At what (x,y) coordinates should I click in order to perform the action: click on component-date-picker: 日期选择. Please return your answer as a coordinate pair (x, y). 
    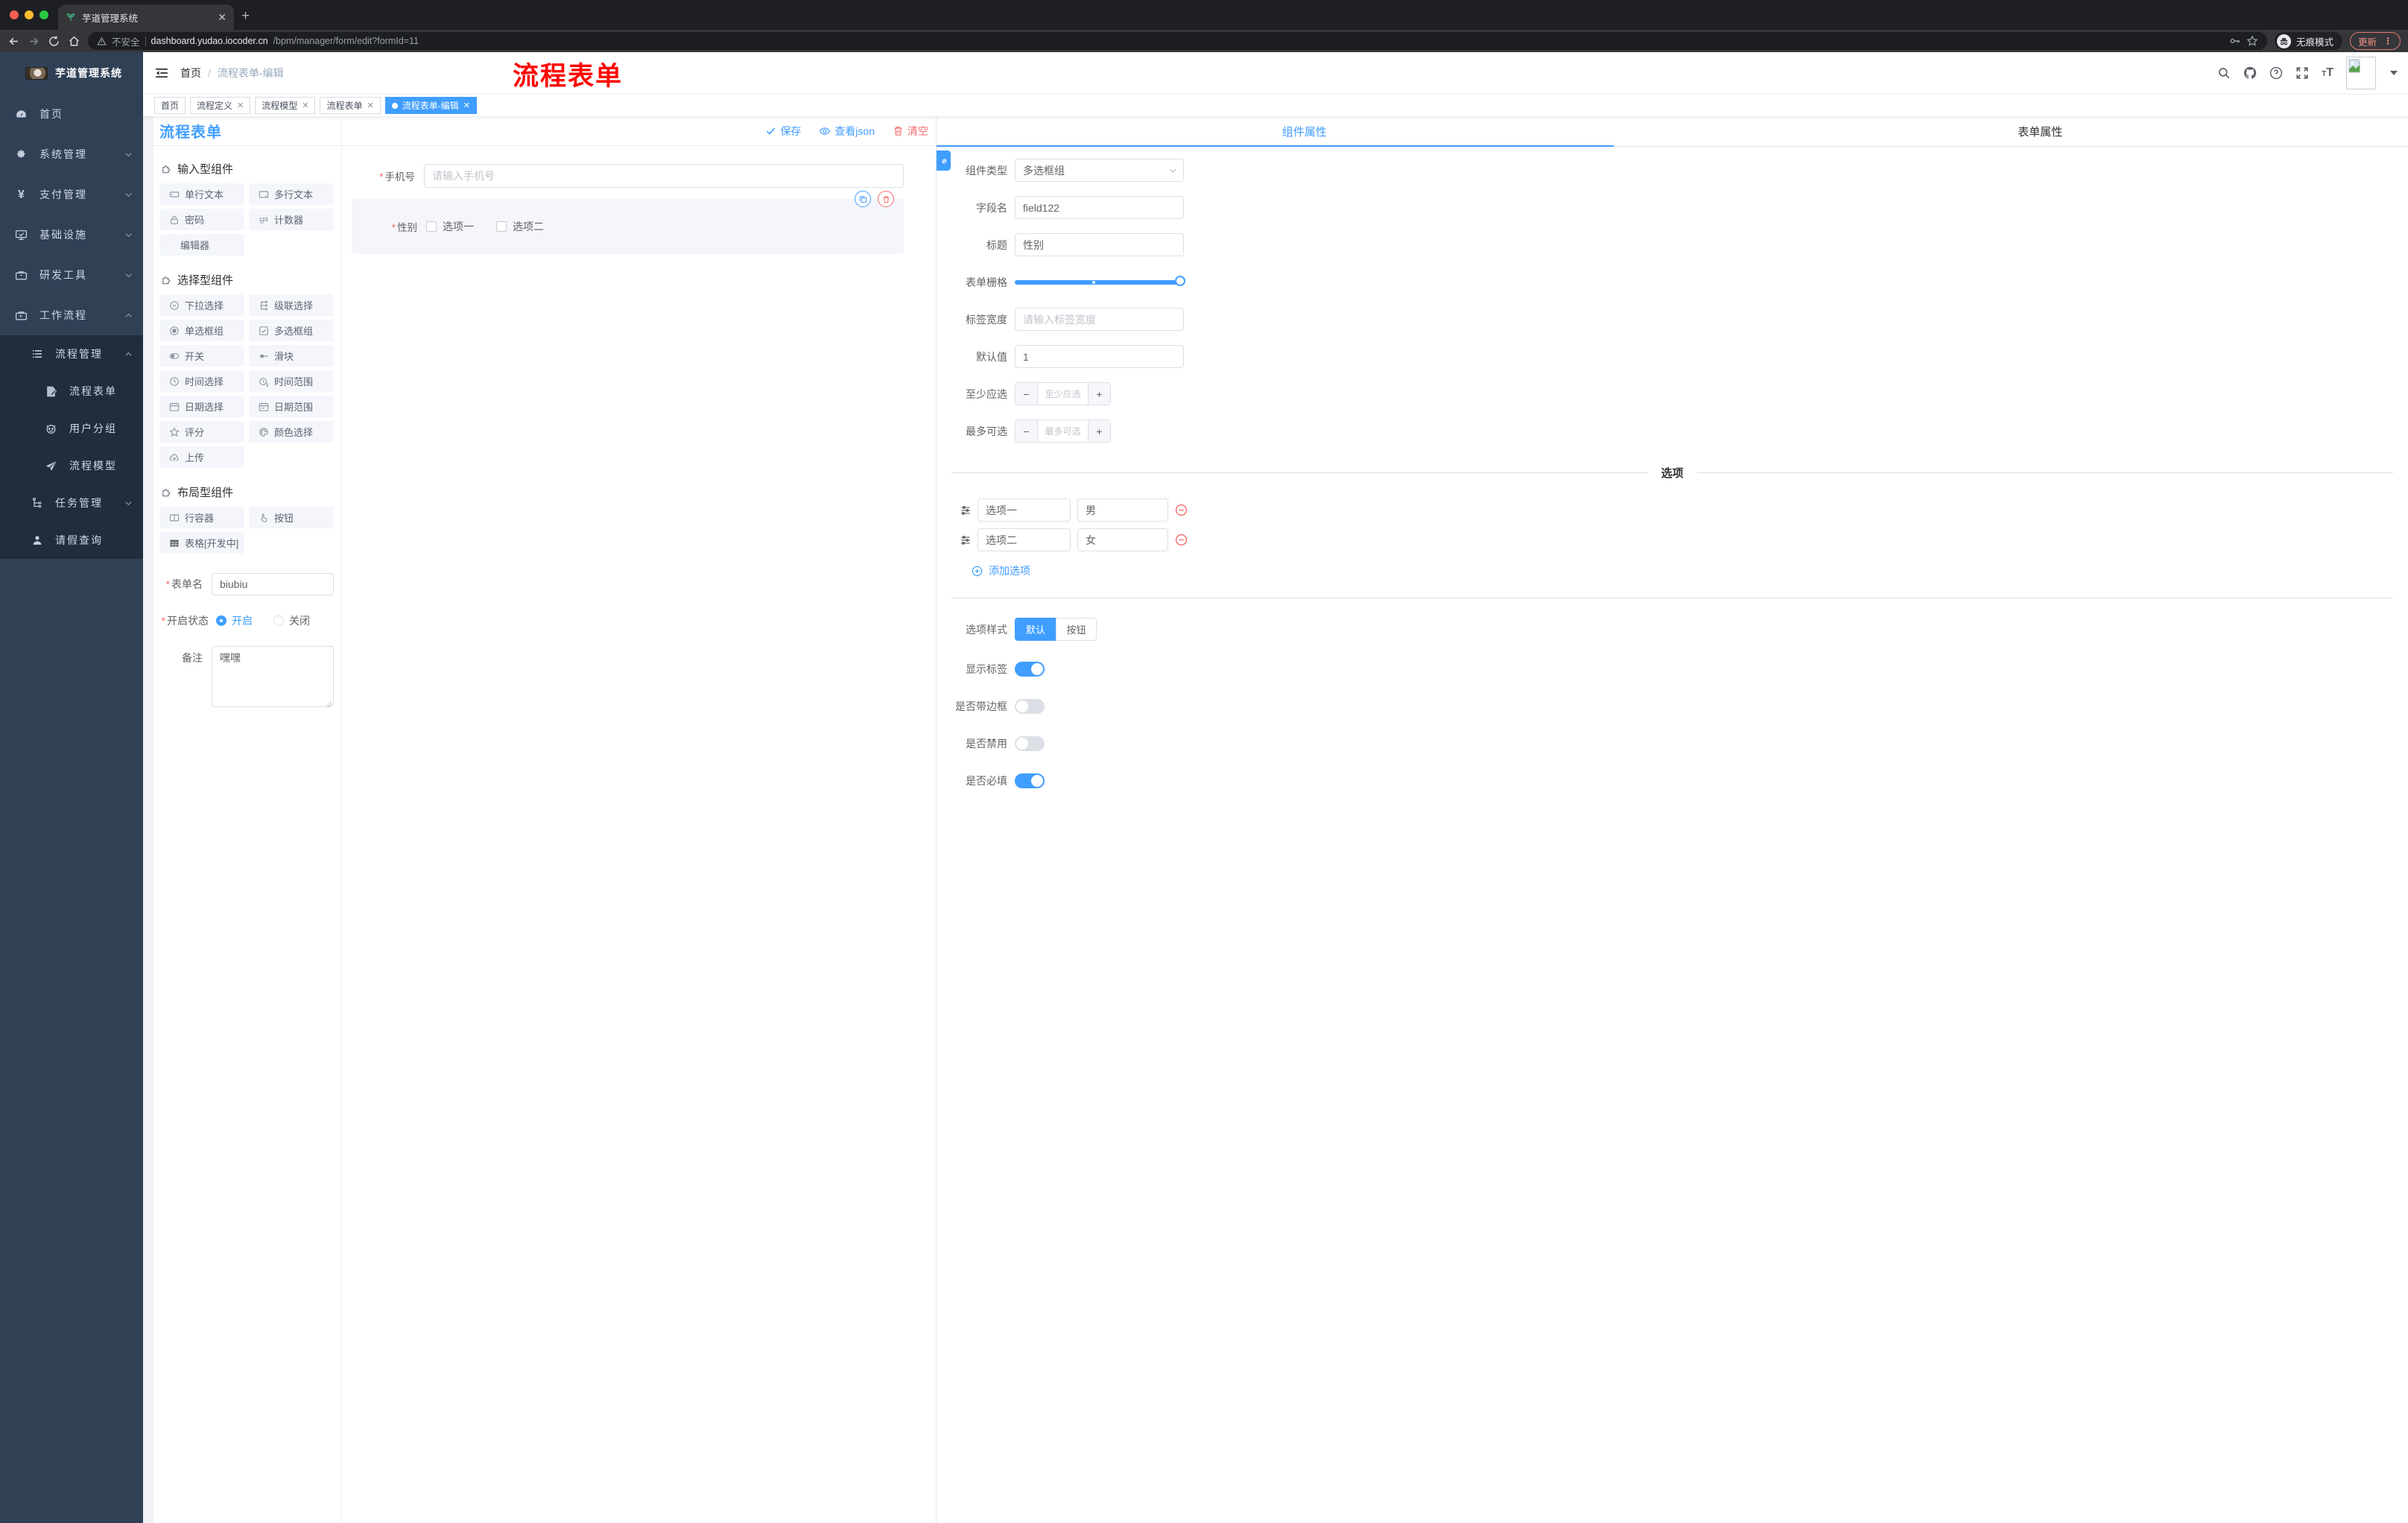
    Looking at the image, I should click on (201, 407).